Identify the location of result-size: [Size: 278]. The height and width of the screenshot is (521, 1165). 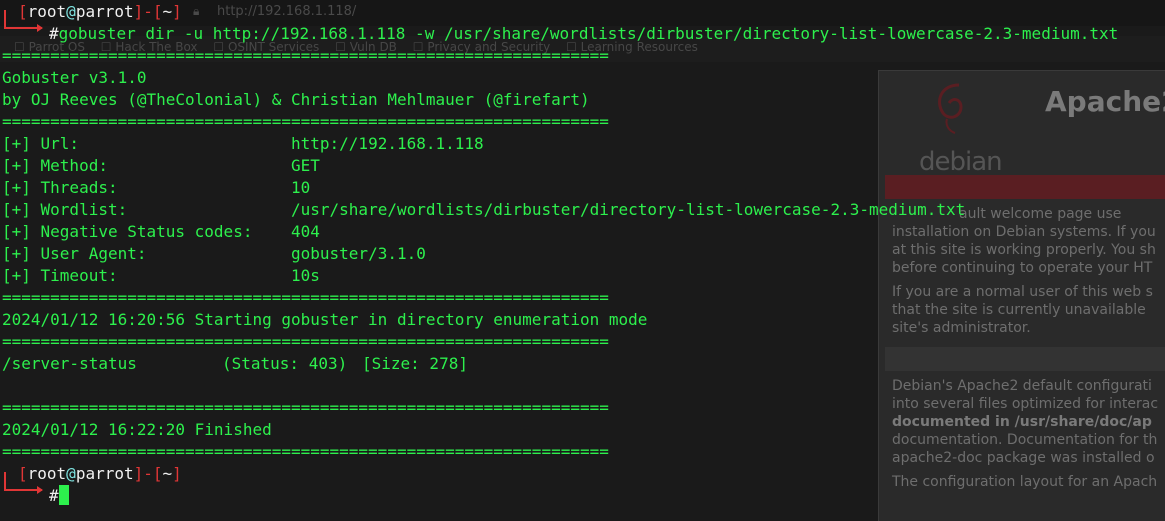
(415, 363).